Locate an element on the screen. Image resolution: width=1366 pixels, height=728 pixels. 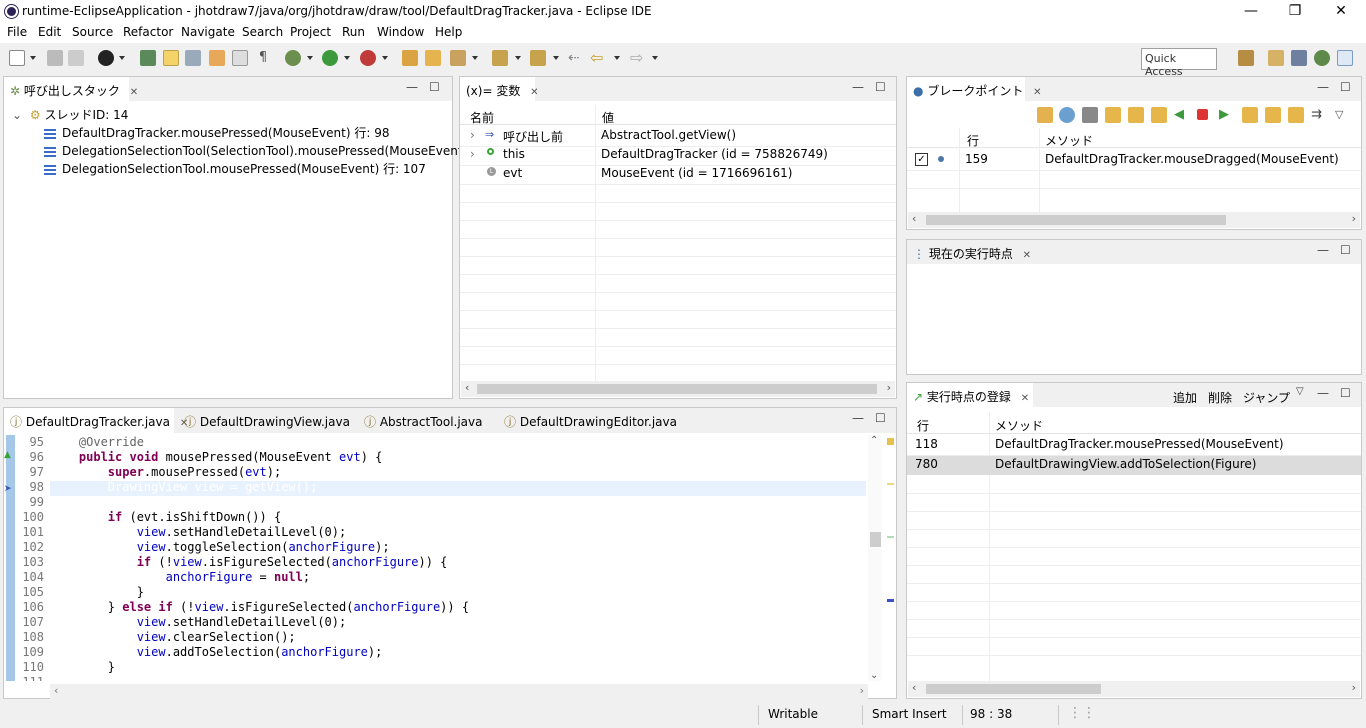
delete-button: 削除 is located at coordinates (1220, 397).